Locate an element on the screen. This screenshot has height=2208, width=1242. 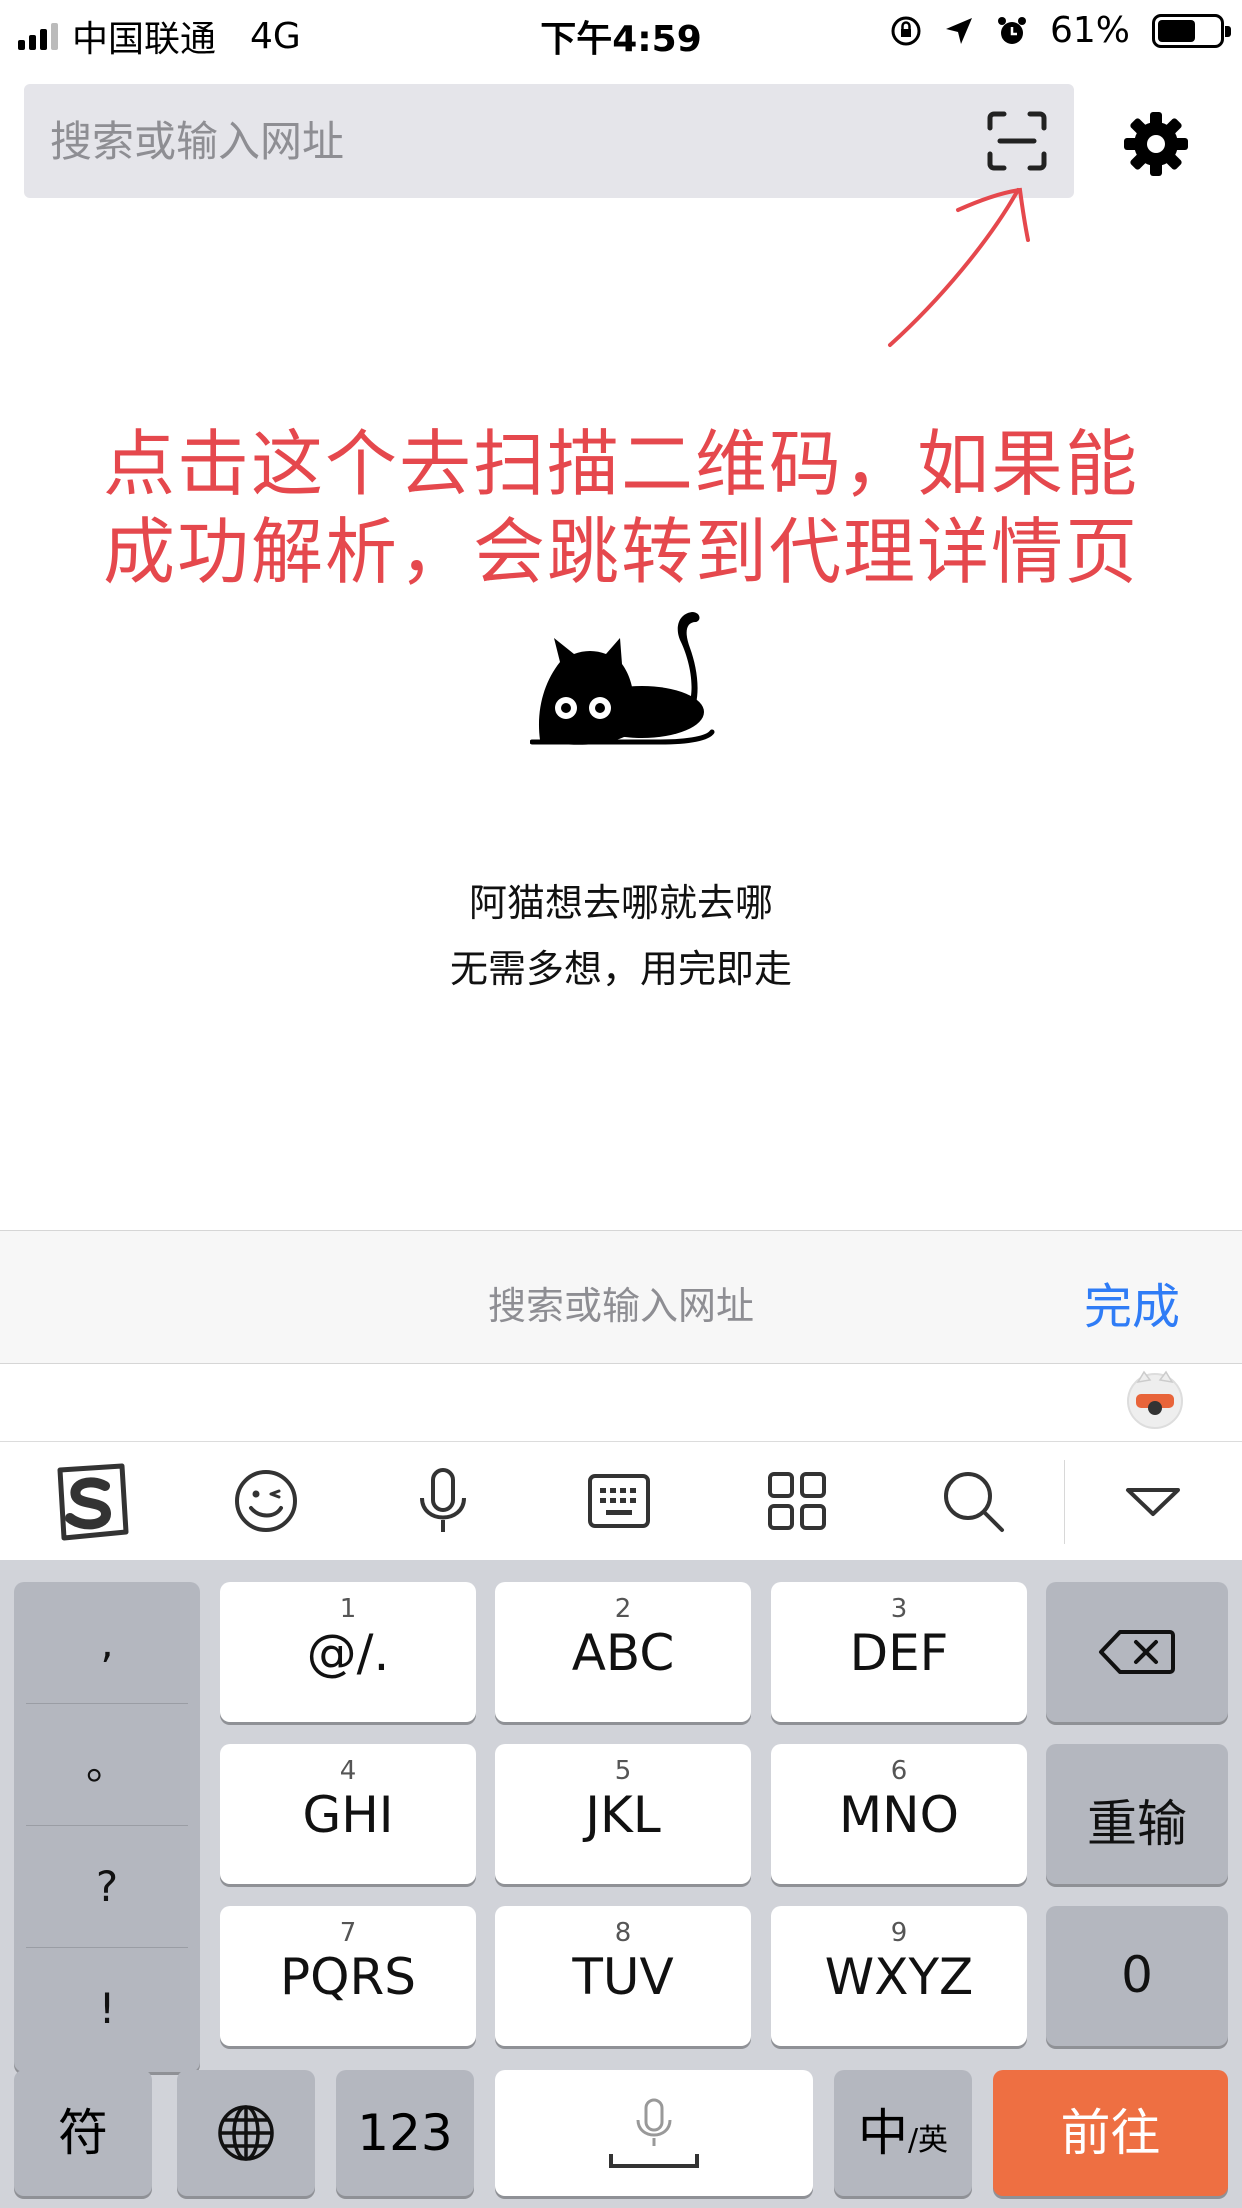
key-label: ABC is located at coordinates (623, 1653).